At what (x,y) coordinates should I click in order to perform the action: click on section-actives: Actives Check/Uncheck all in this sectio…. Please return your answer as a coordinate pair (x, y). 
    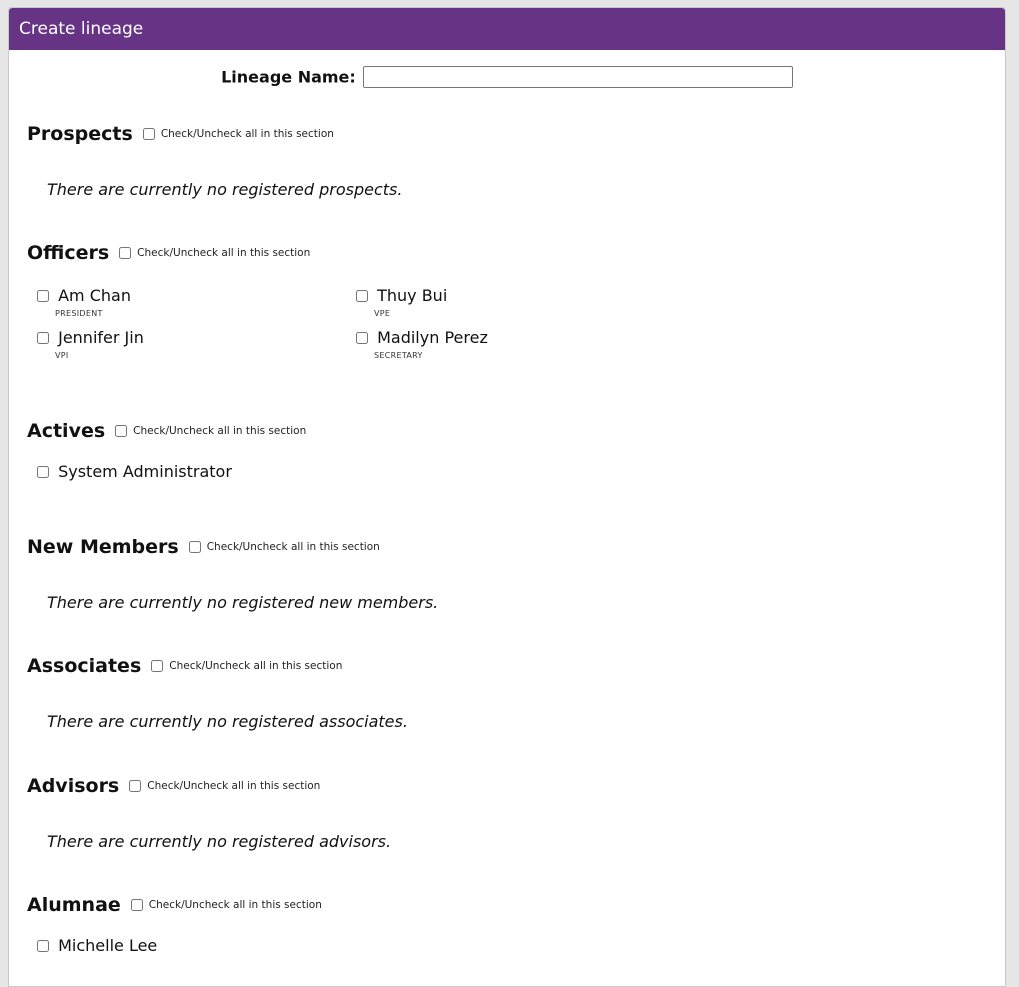
    Looking at the image, I should click on (507, 455).